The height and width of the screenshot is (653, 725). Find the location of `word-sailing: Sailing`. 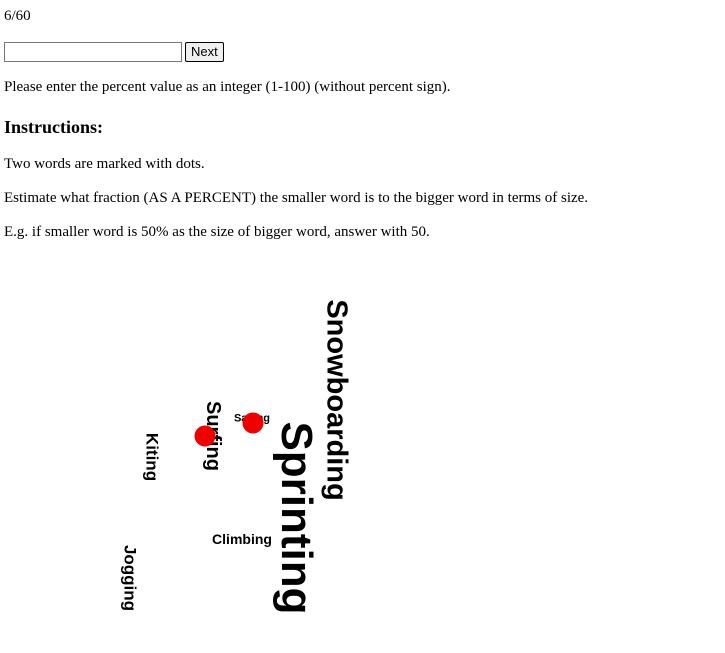

word-sailing: Sailing is located at coordinates (252, 418).